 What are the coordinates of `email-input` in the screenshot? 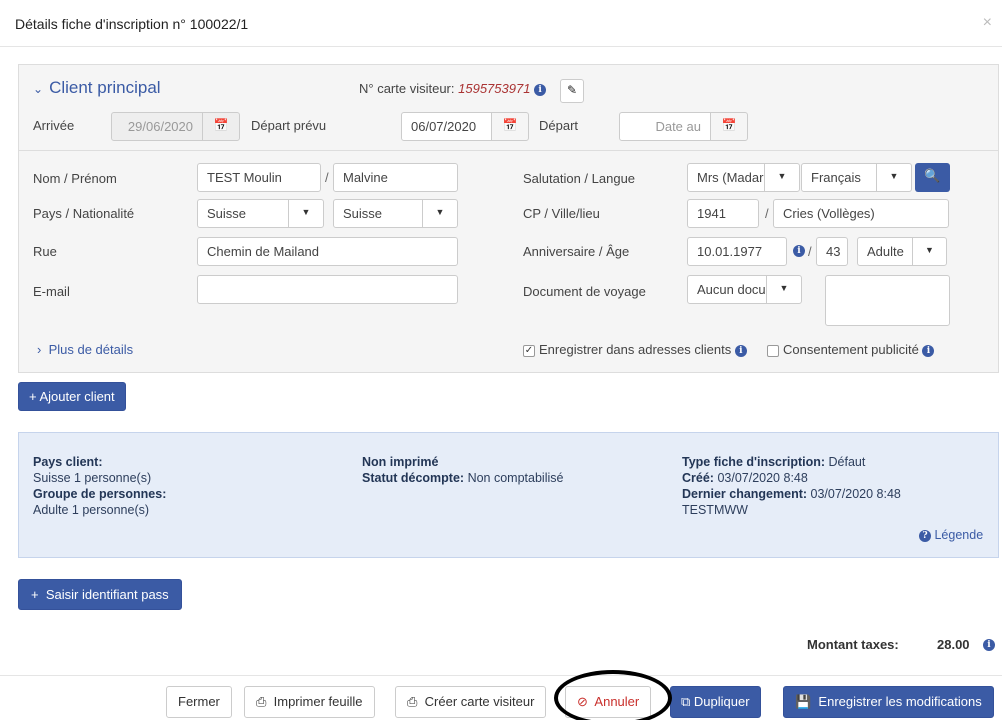 It's located at (327, 289).